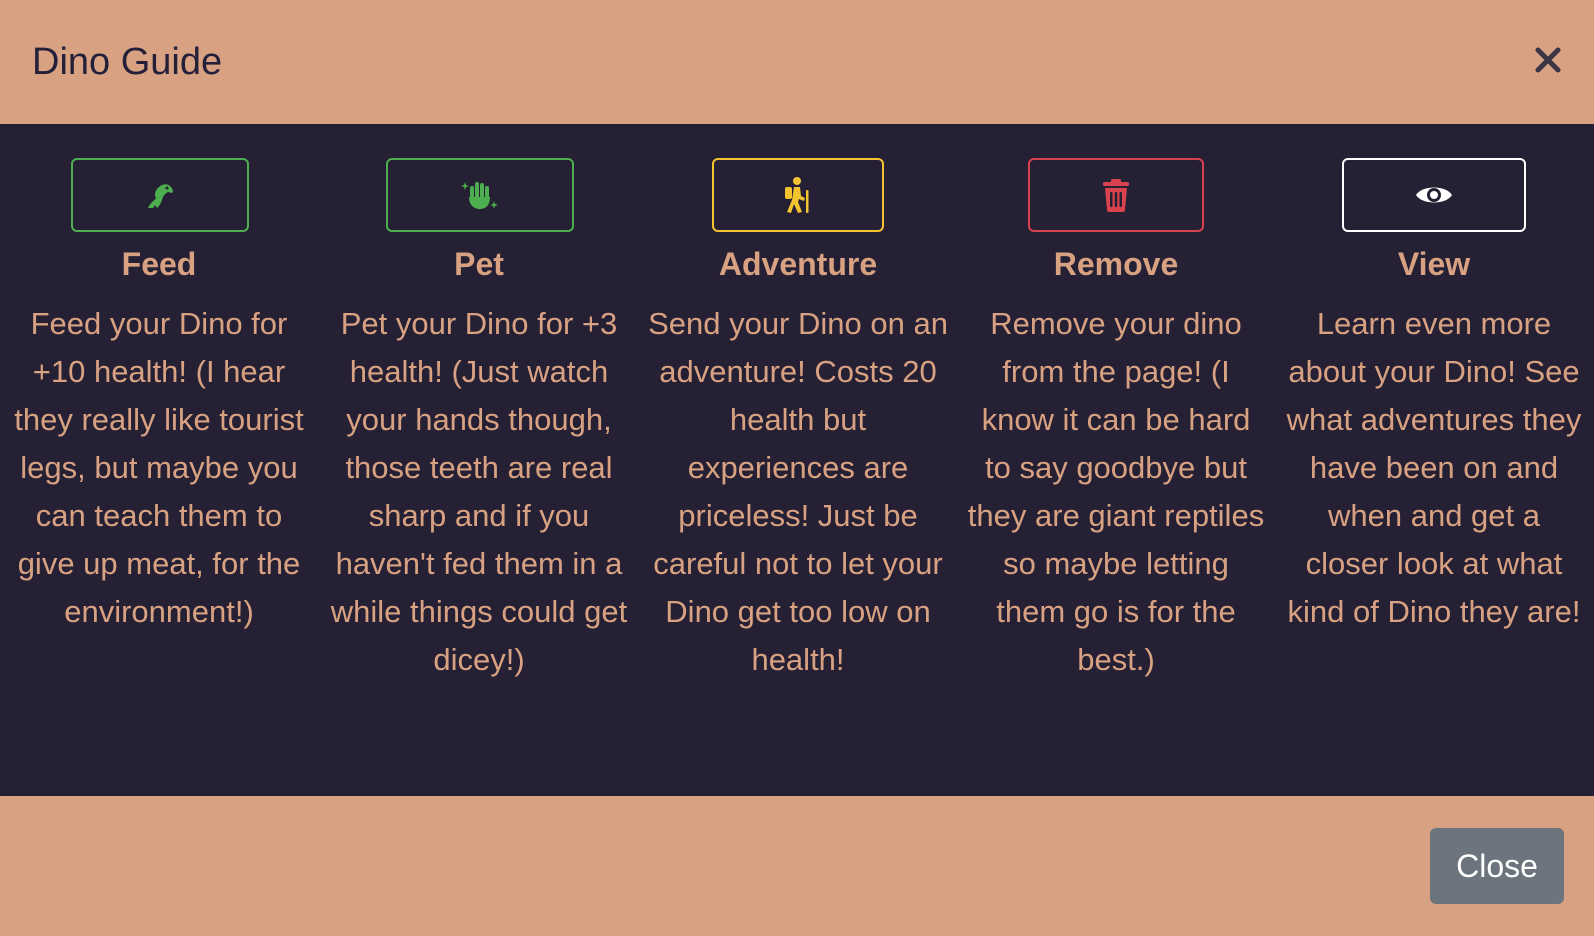  What do you see at coordinates (1116, 264) in the screenshot?
I see `remove-title: Remove` at bounding box center [1116, 264].